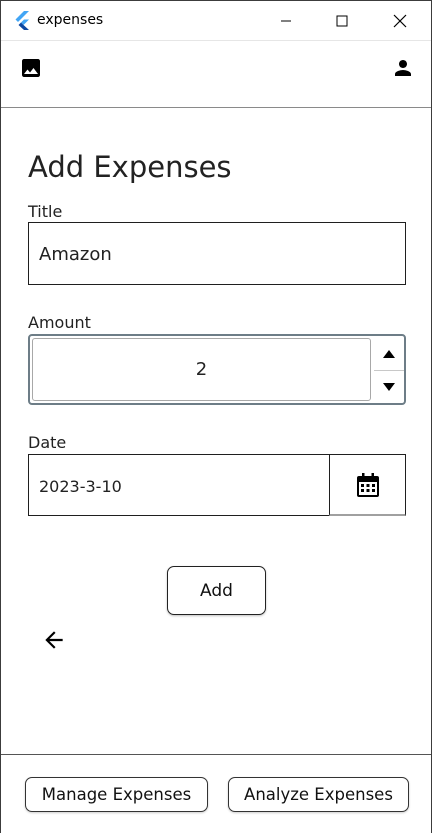  I want to click on close-icon, so click(400, 20).